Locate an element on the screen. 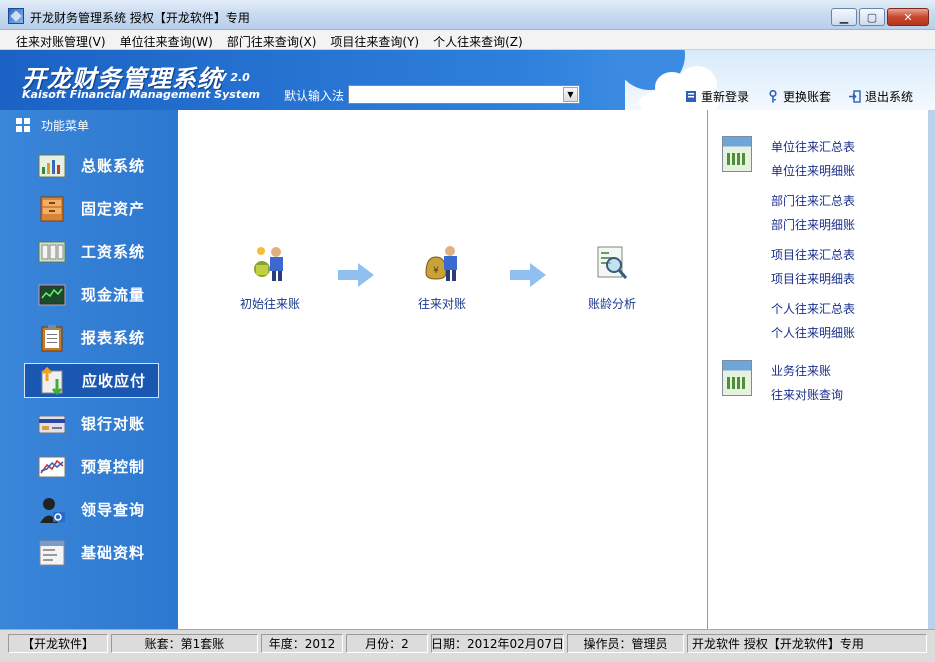 Image resolution: width=935 pixels, height=662 pixels. sidebar-item-general-ledger: 总账系统 is located at coordinates (91, 165).